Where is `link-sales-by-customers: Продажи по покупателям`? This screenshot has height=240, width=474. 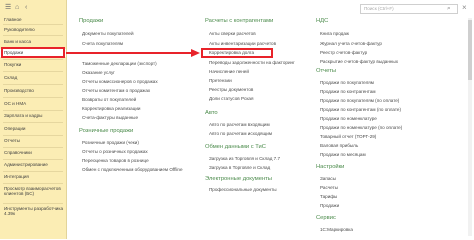 link-sales-by-customers: Продажи по покупателям is located at coordinates (347, 83).